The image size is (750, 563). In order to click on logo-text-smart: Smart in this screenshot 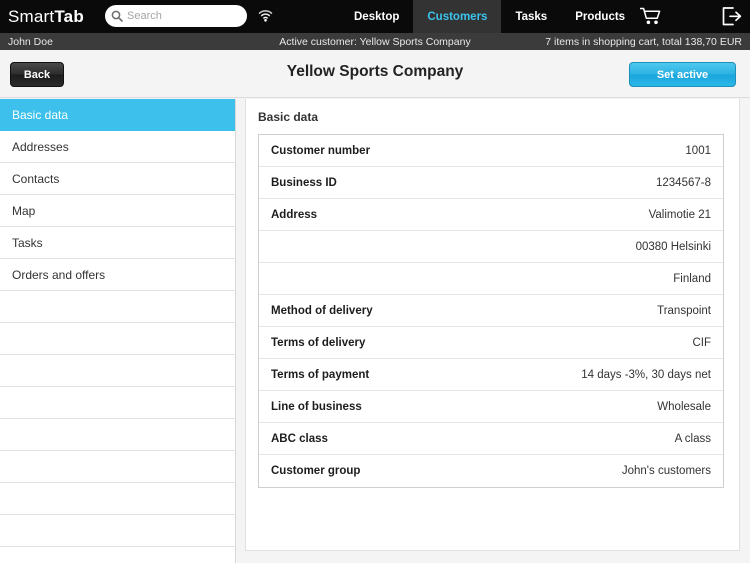, I will do `click(31, 16)`.